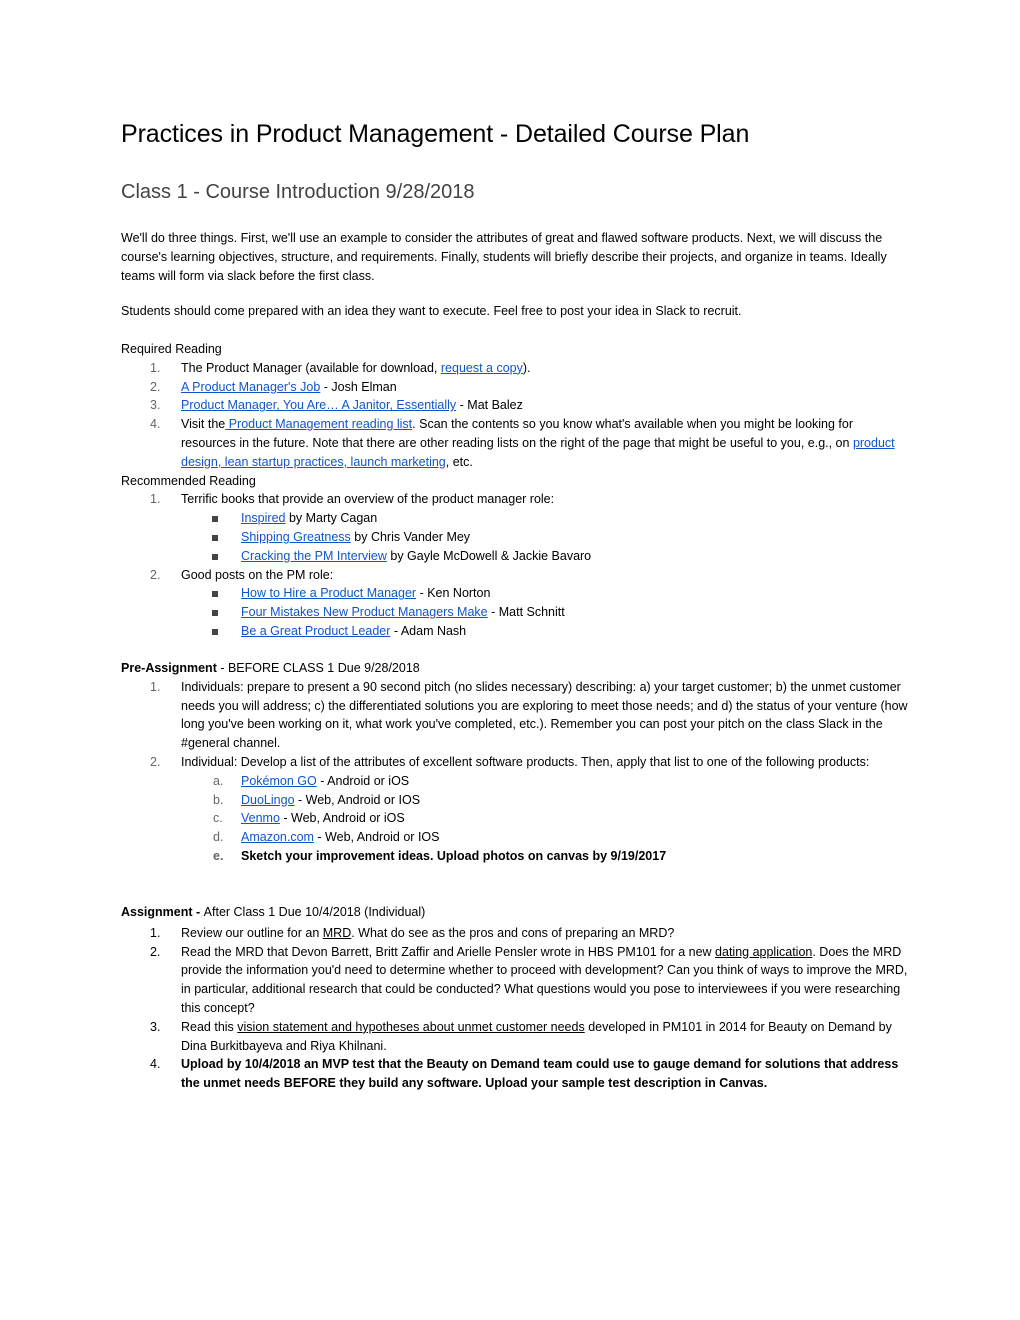 Image resolution: width=1020 pixels, height=1320 pixels. Describe the element at coordinates (315, 631) in the screenshot. I see `great-leader-link: Be a Great Product Leader` at that location.